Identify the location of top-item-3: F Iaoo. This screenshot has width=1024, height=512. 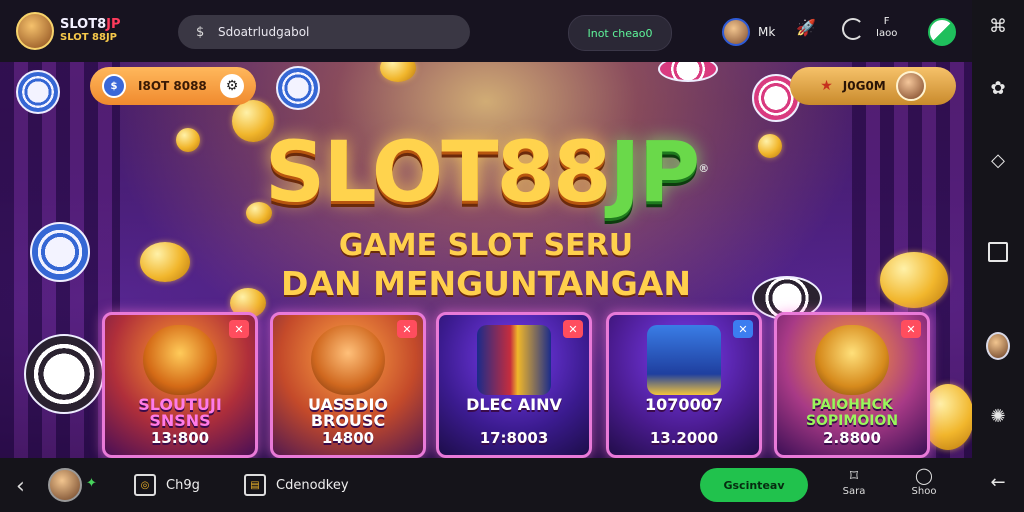
(886, 28).